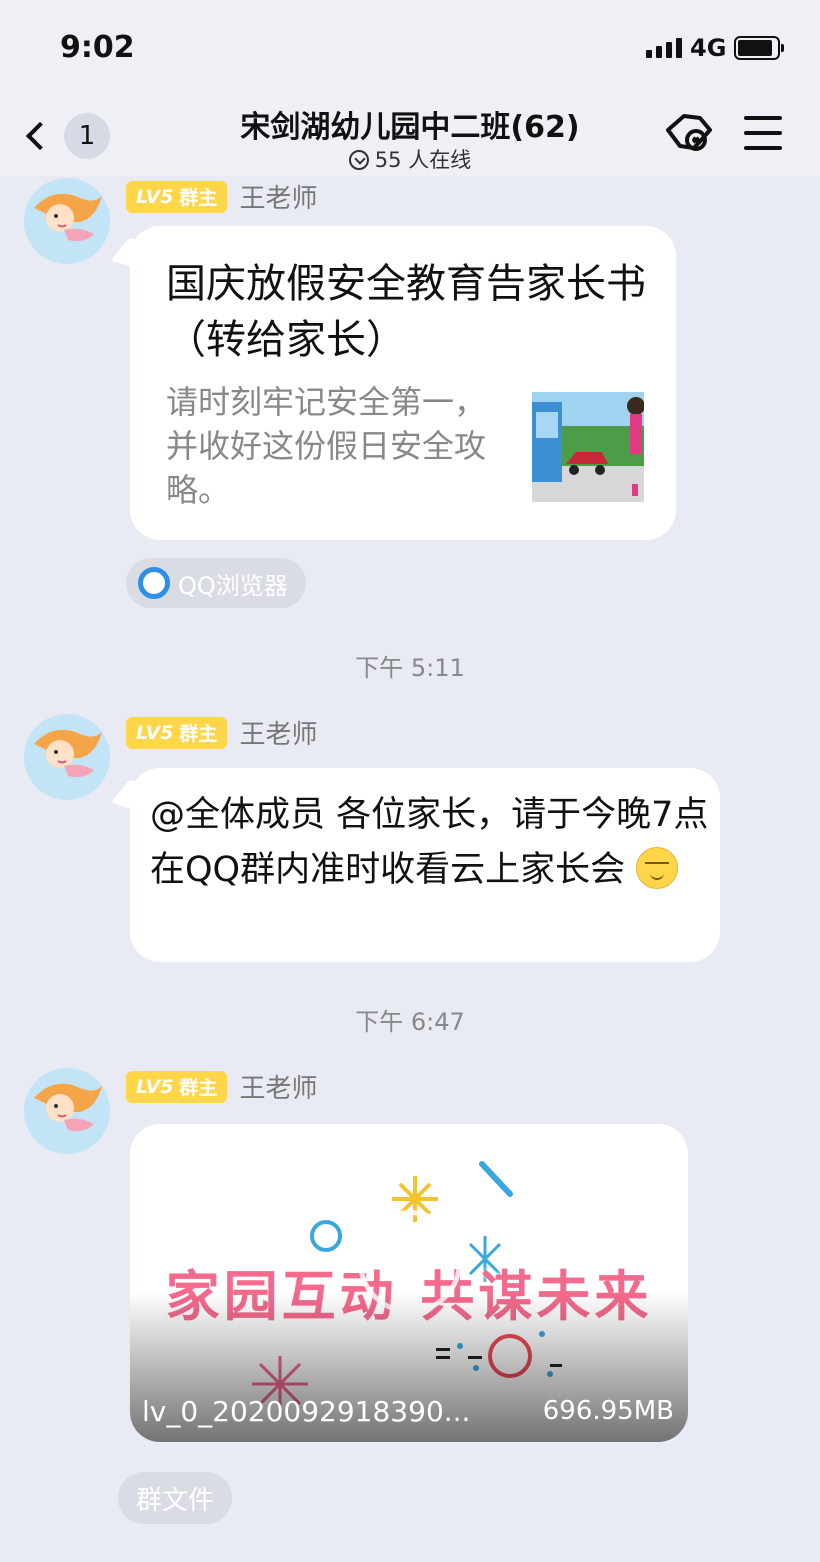 This screenshot has height=1562, width=820. I want to click on signal-icon, so click(664, 48).